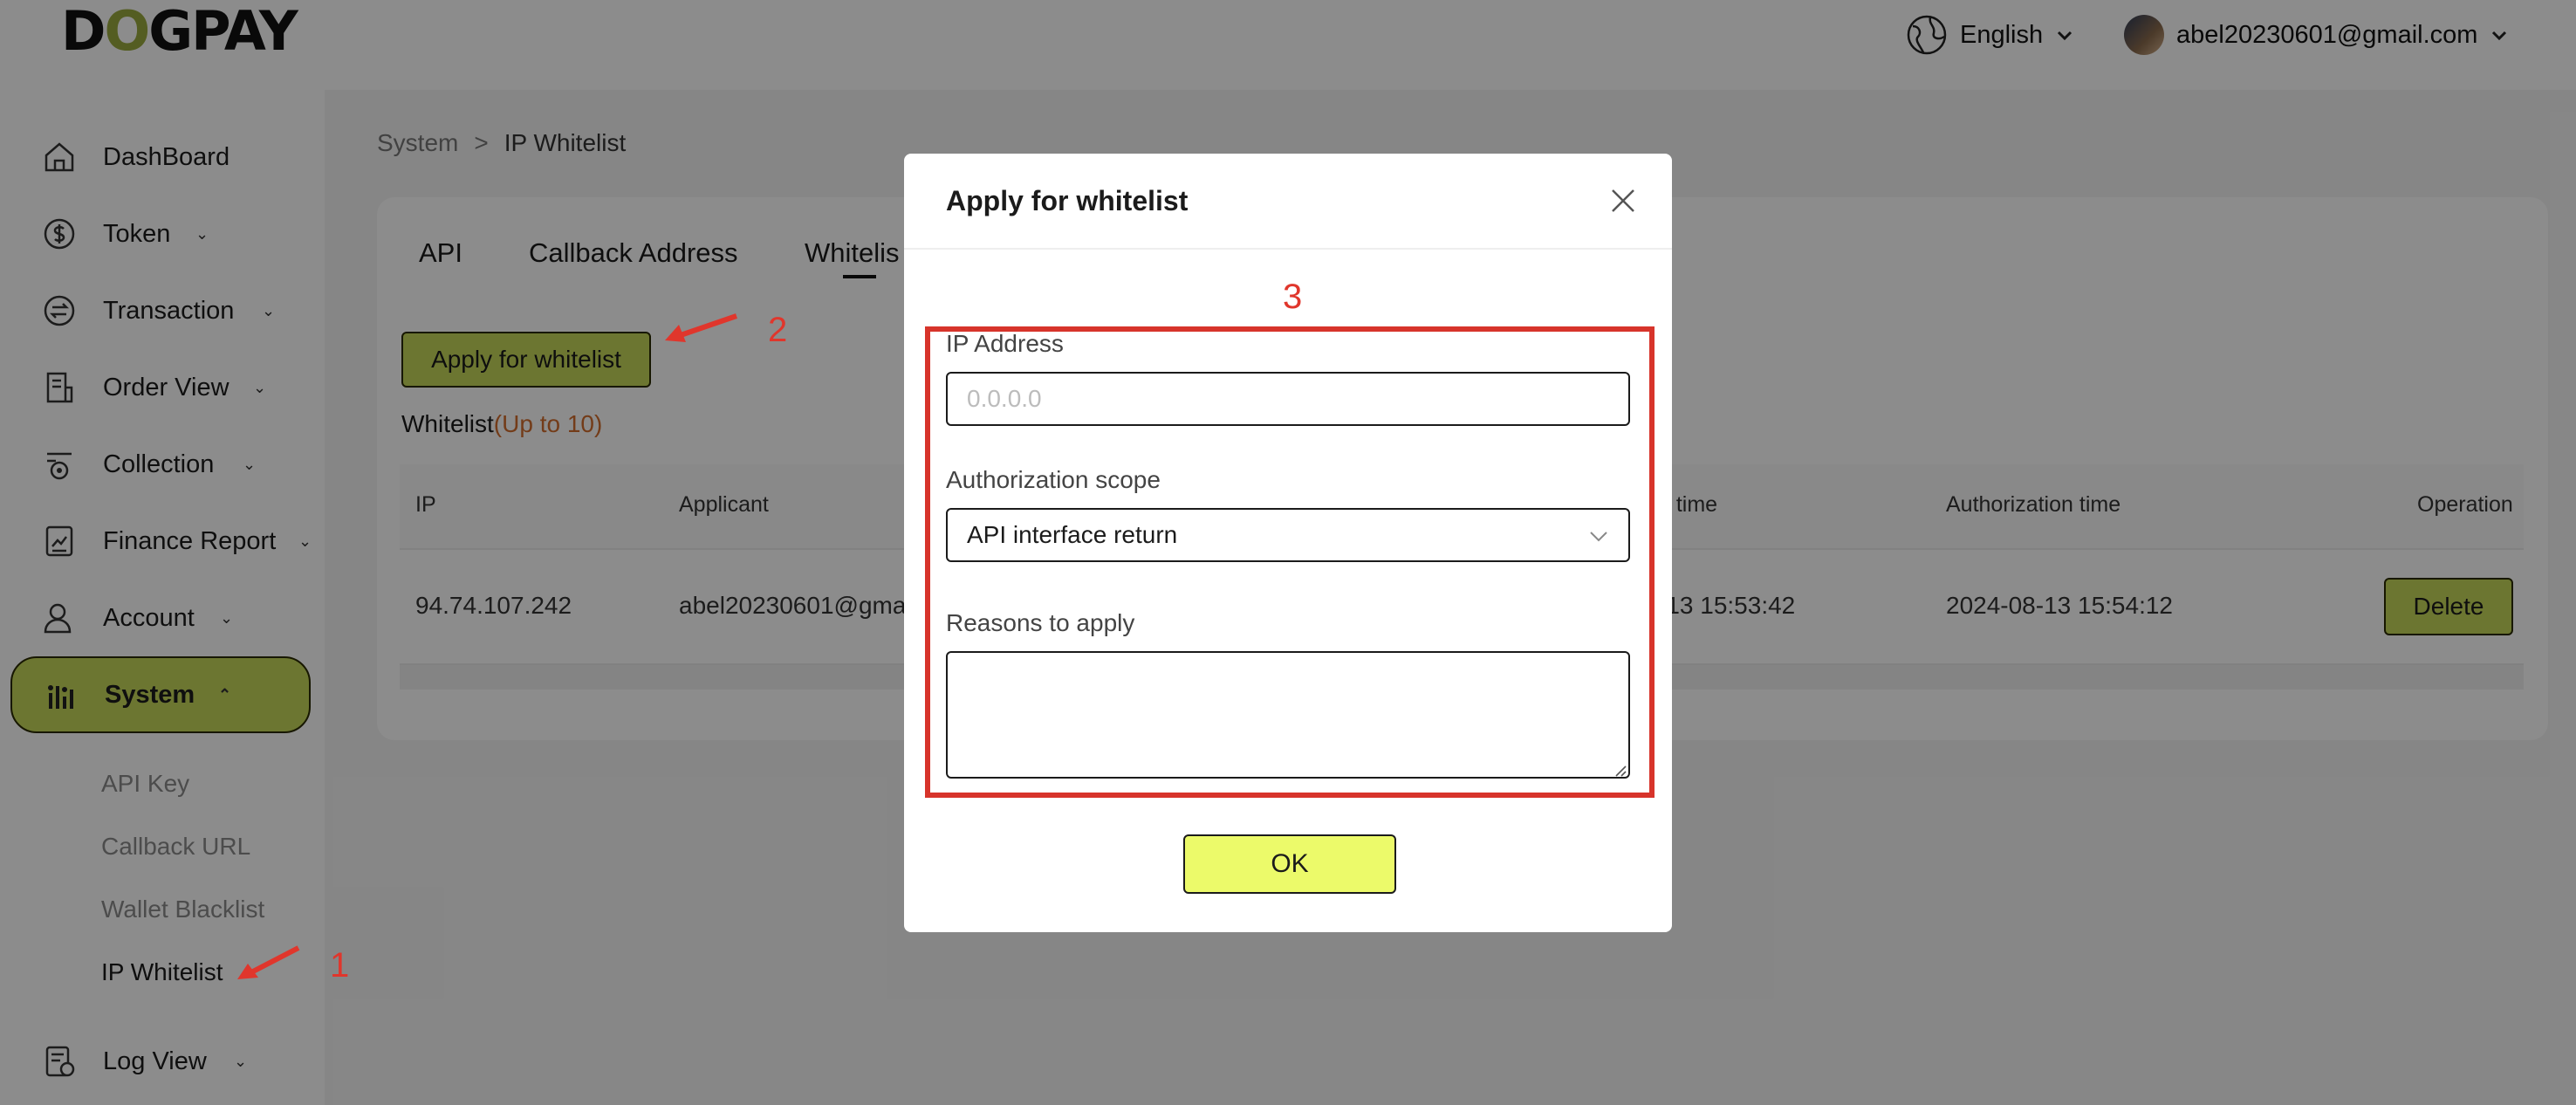  Describe the element at coordinates (1067, 200) in the screenshot. I see `modal-title: Apply for whitelist` at that location.